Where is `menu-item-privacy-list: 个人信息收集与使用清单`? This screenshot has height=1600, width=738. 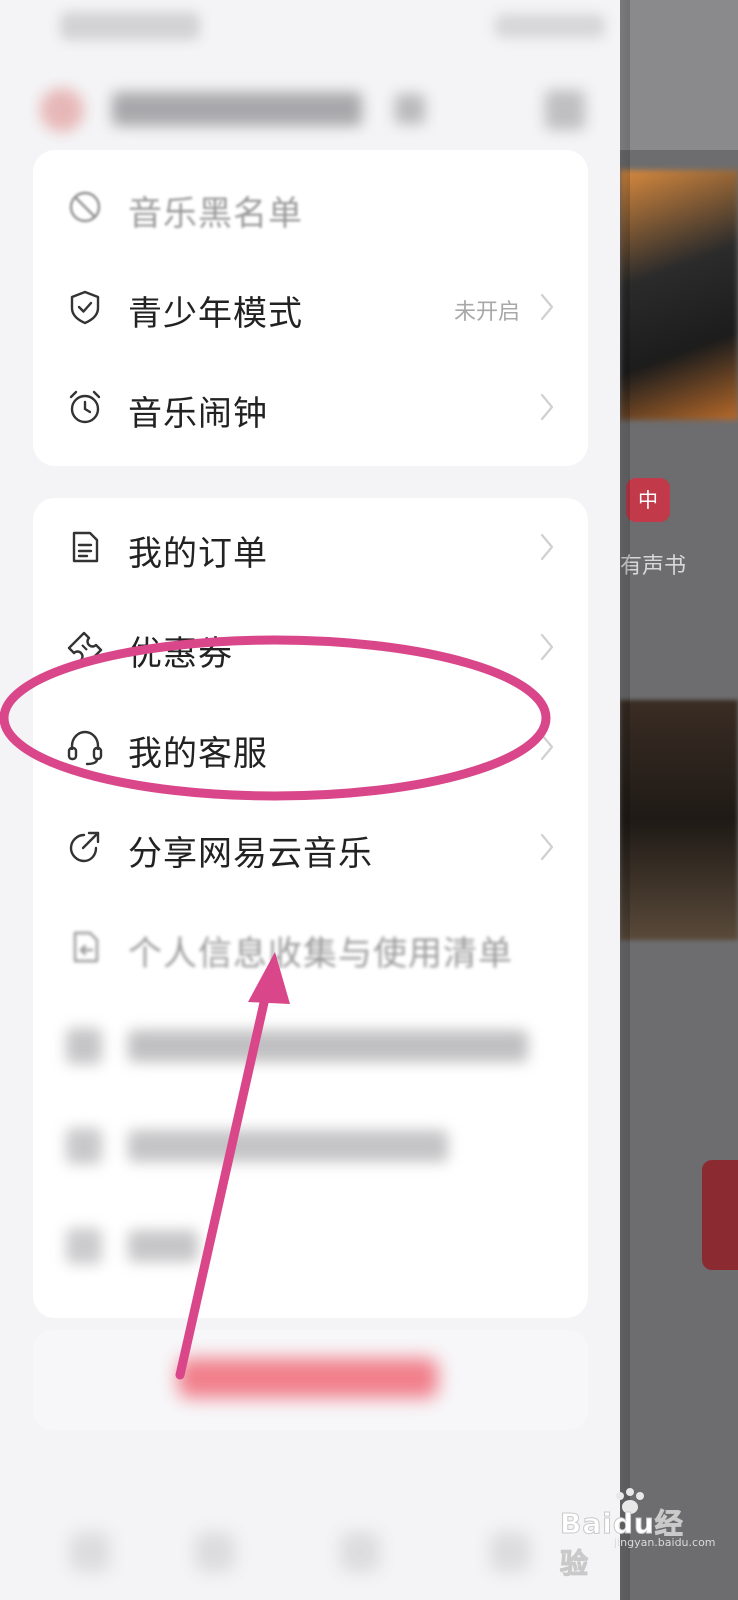 menu-item-privacy-list: 个人信息收集与使用清单 is located at coordinates (310, 948).